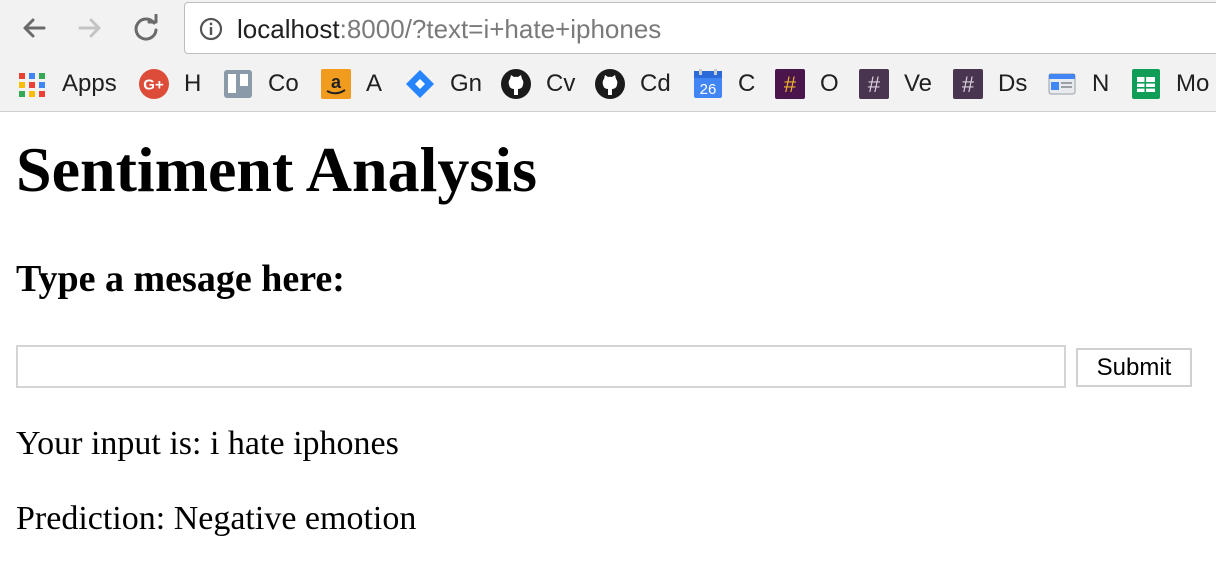 This screenshot has height=562, width=1216. I want to click on bookmark-label: Ve, so click(918, 83).